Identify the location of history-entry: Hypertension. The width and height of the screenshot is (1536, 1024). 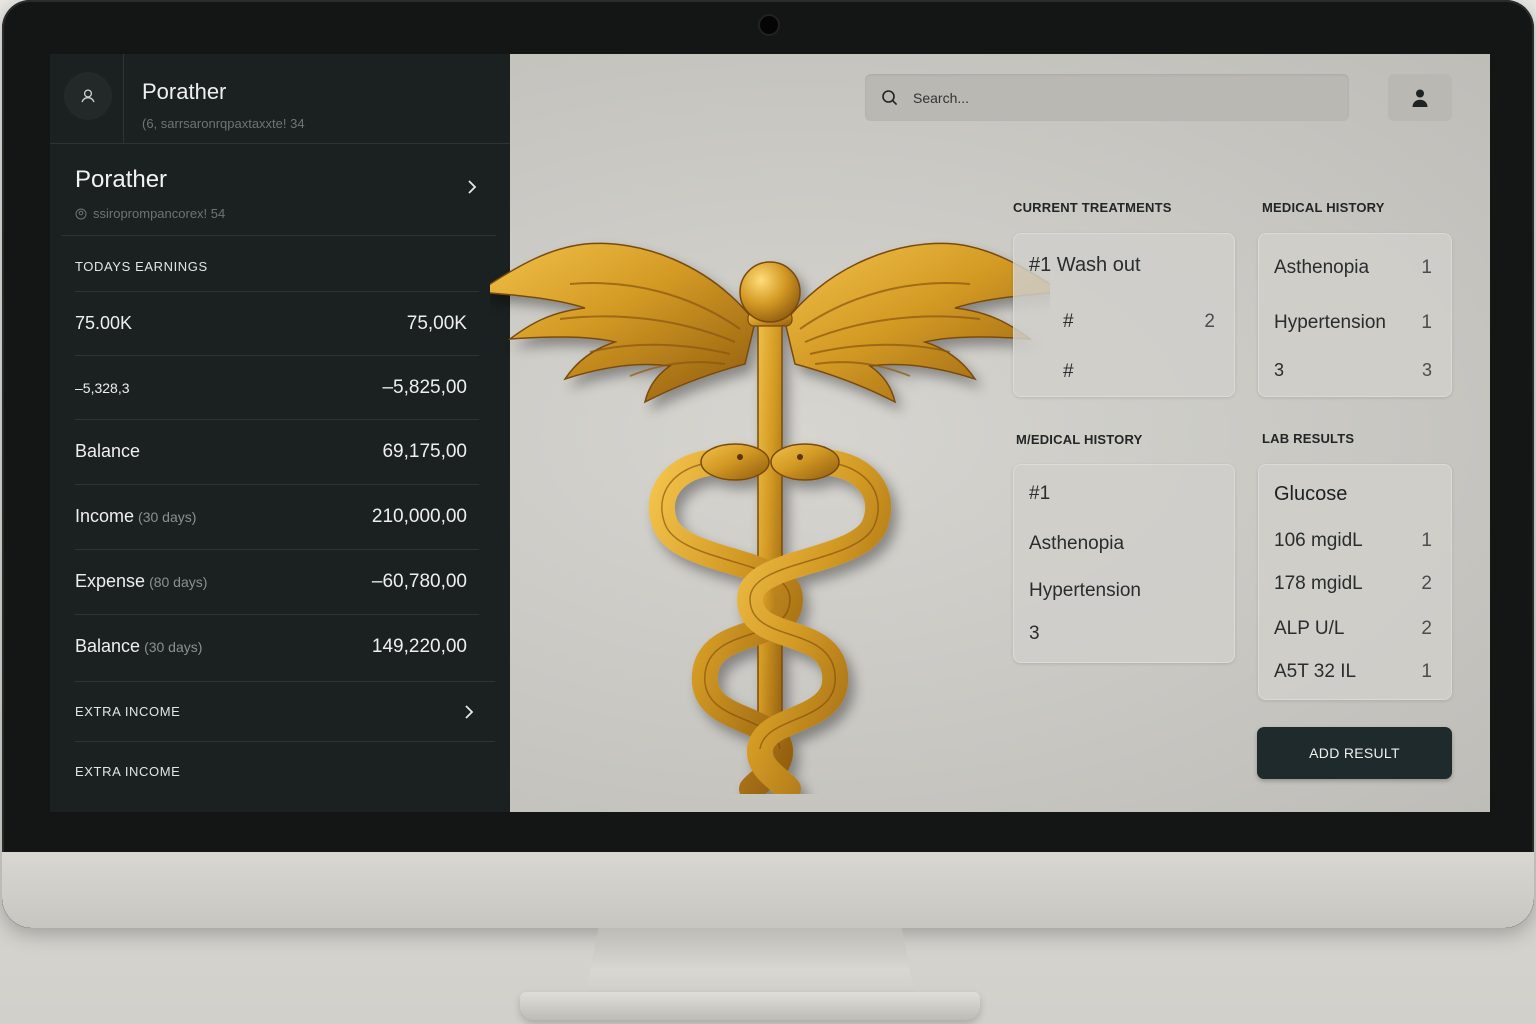
(1085, 590).